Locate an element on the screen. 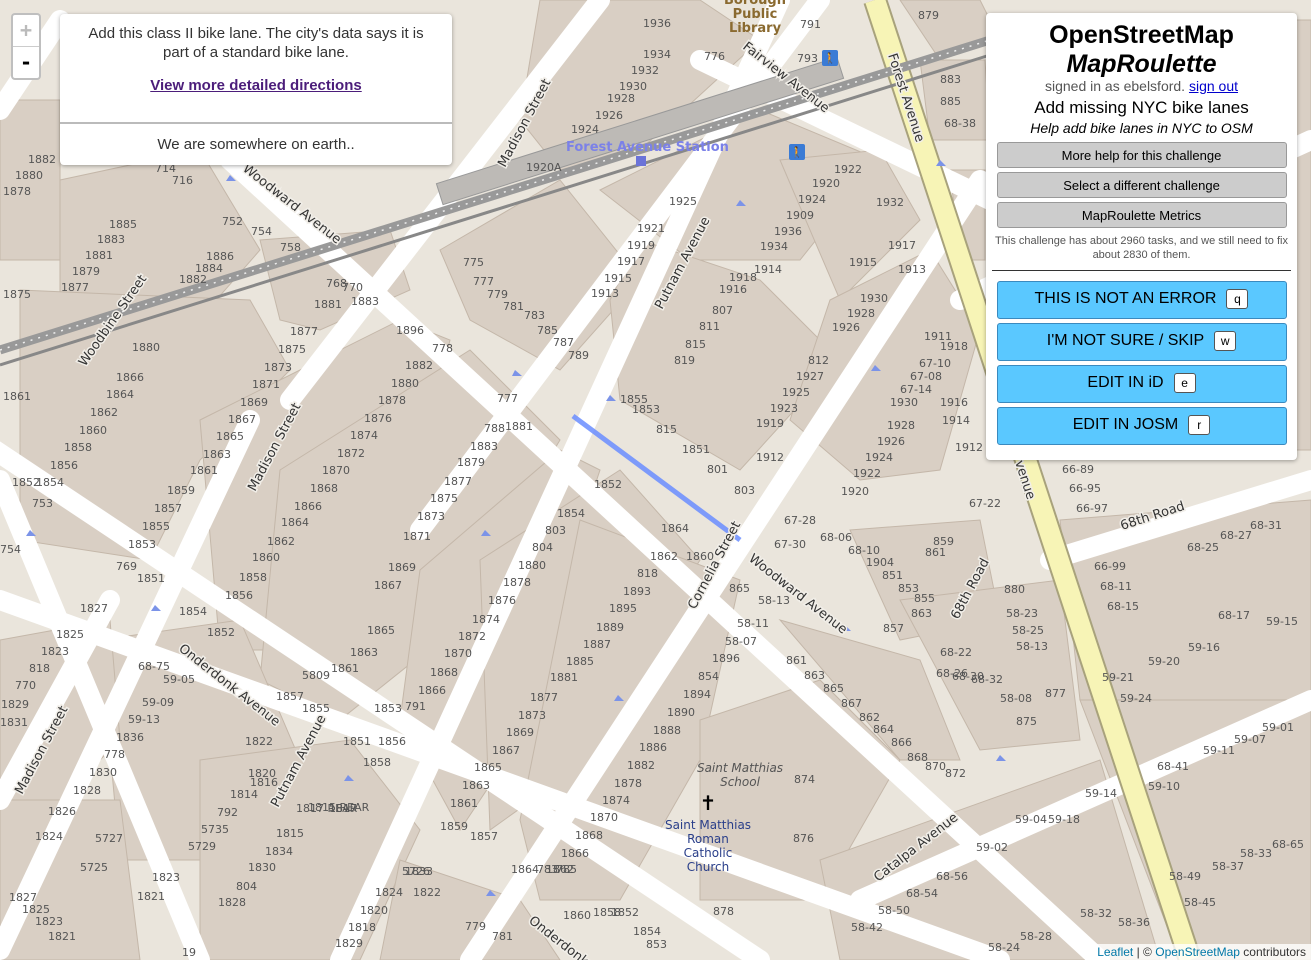 The height and width of the screenshot is (960, 1311). house-number: 67-22 is located at coordinates (985, 503).